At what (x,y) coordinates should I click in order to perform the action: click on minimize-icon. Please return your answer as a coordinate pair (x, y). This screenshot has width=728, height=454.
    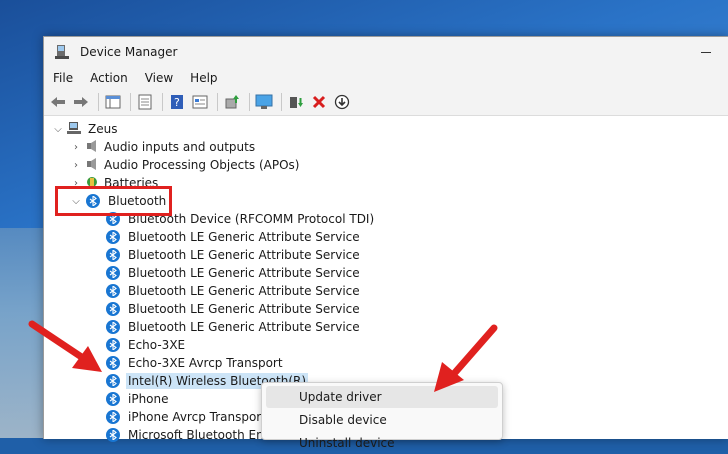
    Looking at the image, I should click on (706, 52).